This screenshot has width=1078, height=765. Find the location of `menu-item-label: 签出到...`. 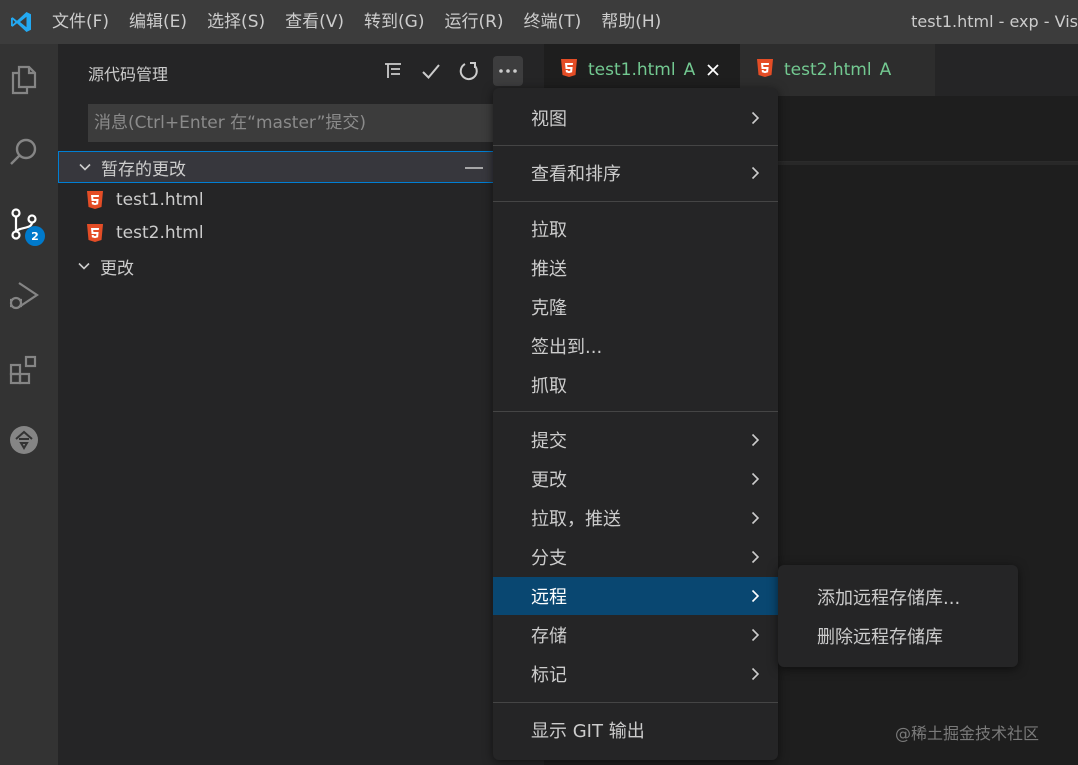

menu-item-label: 签出到... is located at coordinates (567, 347).